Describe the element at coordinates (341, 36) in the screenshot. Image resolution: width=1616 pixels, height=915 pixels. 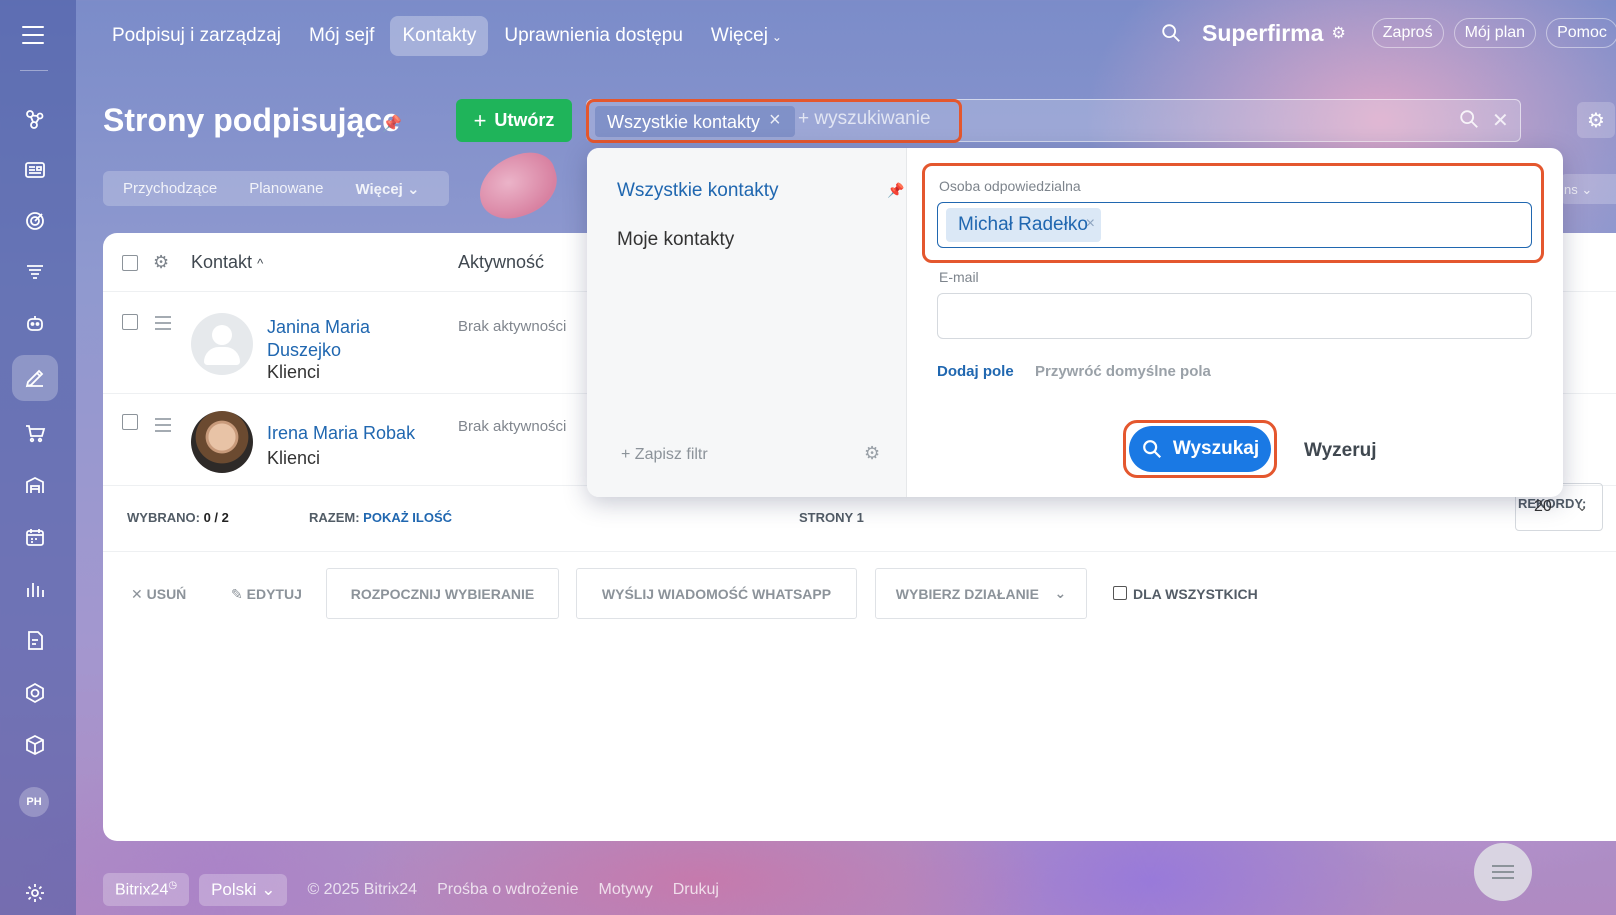
I see `tab-my-safe: Mój sejf` at that location.